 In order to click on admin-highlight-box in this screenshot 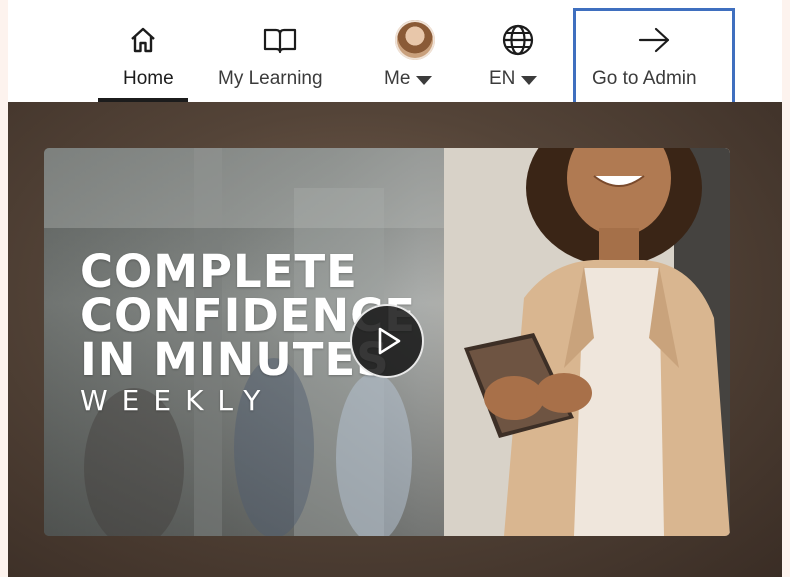, I will do `click(654, 61)`.